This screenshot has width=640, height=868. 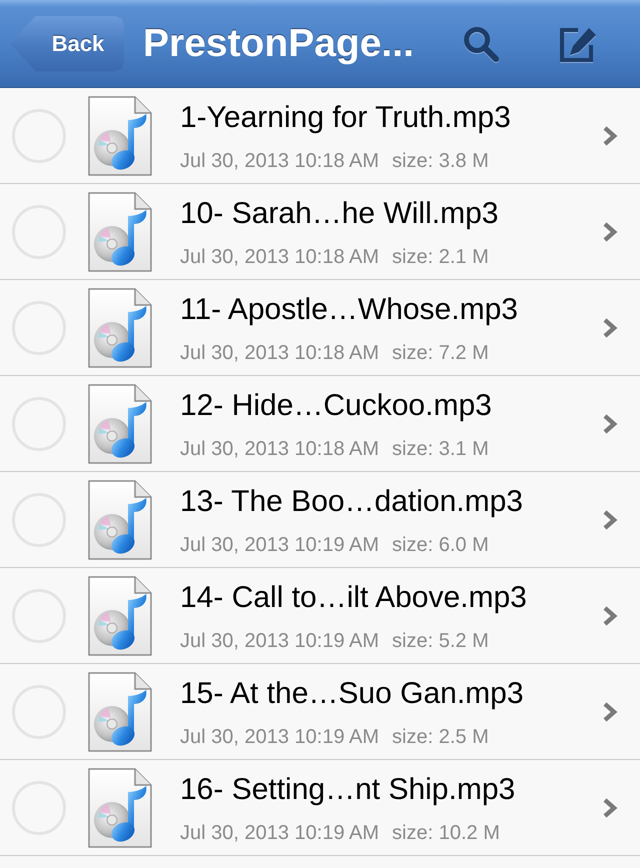 I want to click on search-button, so click(x=481, y=43).